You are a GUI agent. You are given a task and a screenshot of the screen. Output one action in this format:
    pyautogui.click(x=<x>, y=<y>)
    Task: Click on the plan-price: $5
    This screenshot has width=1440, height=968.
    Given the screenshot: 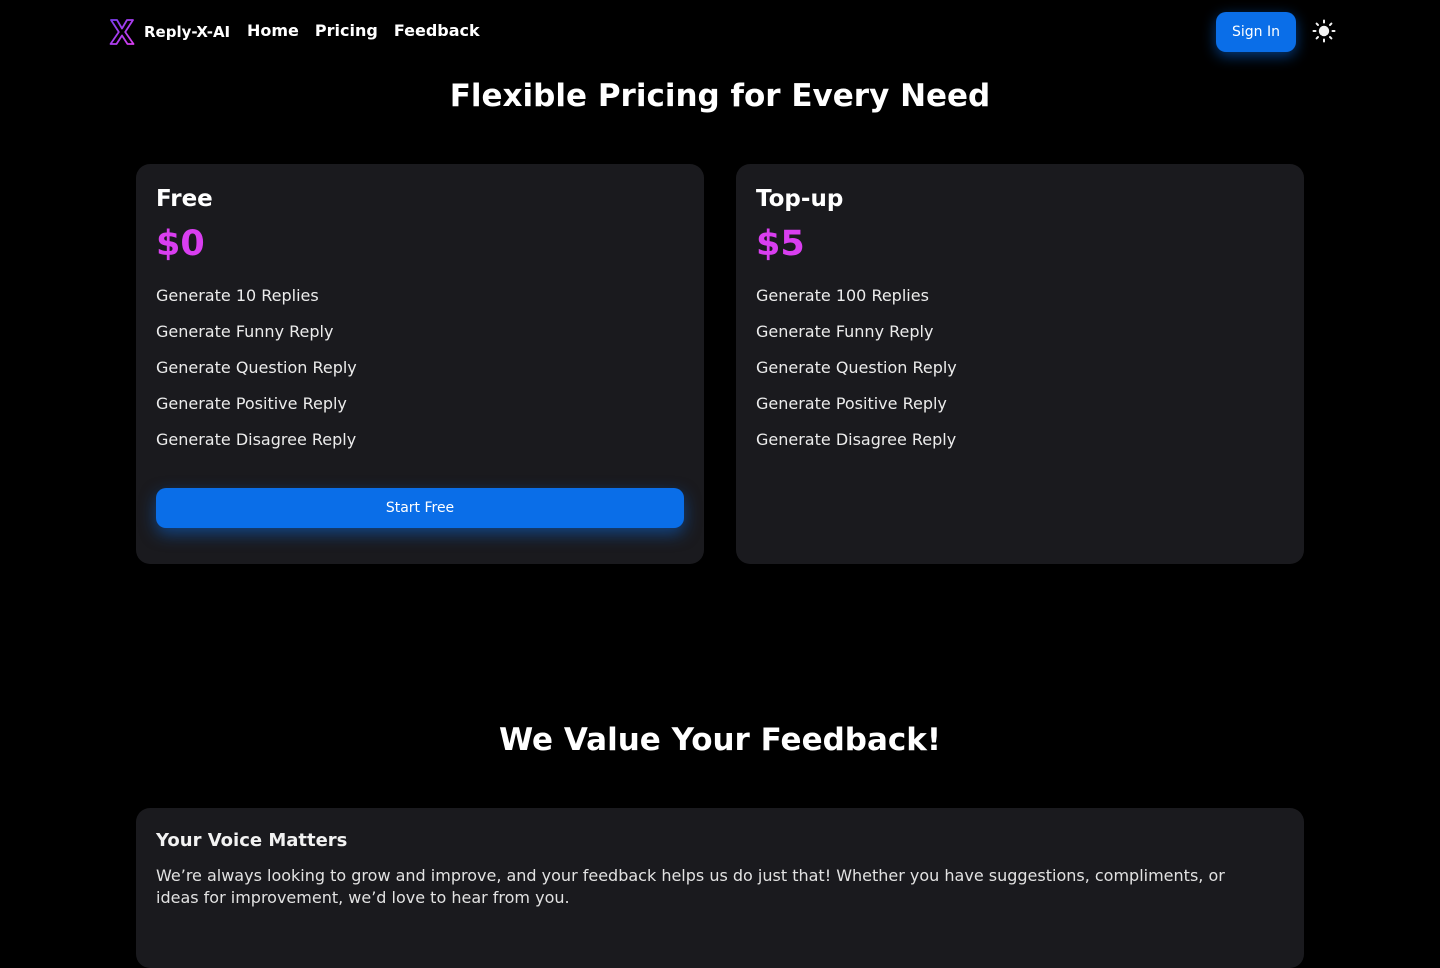 What is the action you would take?
    pyautogui.click(x=780, y=244)
    